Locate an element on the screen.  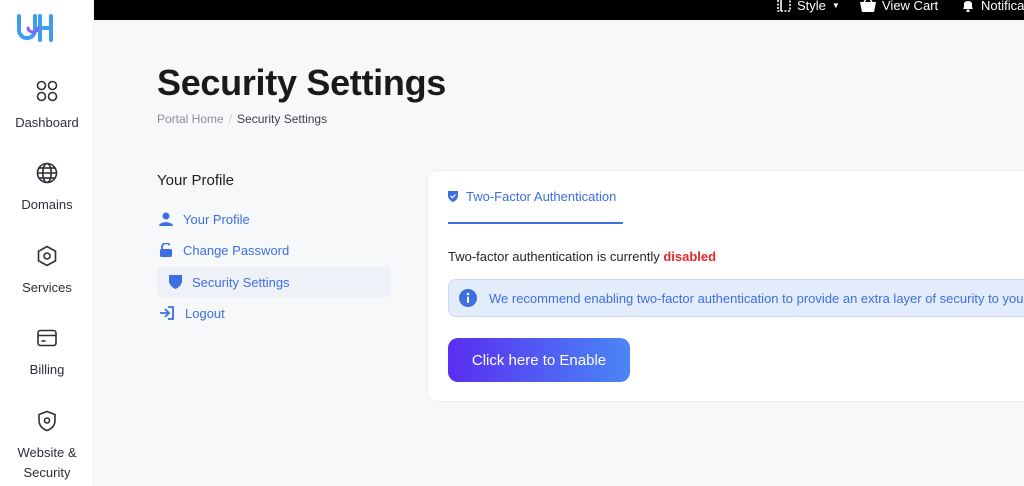
view-cart-link: View Cart is located at coordinates (899, 10).